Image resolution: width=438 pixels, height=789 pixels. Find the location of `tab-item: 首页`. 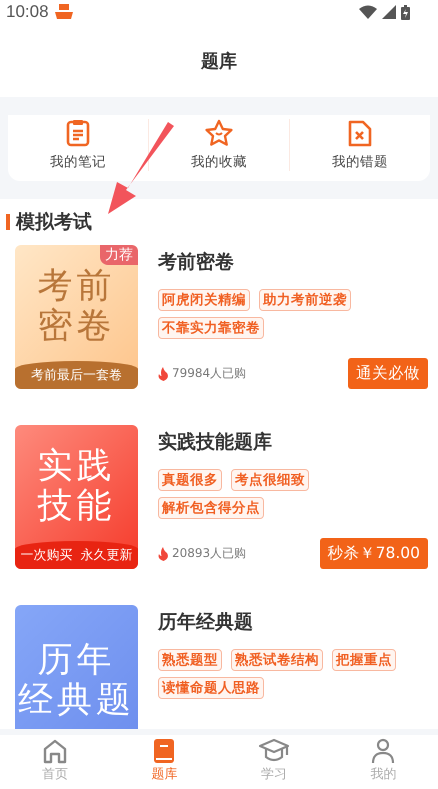

tab-item: 首页 is located at coordinates (55, 762).